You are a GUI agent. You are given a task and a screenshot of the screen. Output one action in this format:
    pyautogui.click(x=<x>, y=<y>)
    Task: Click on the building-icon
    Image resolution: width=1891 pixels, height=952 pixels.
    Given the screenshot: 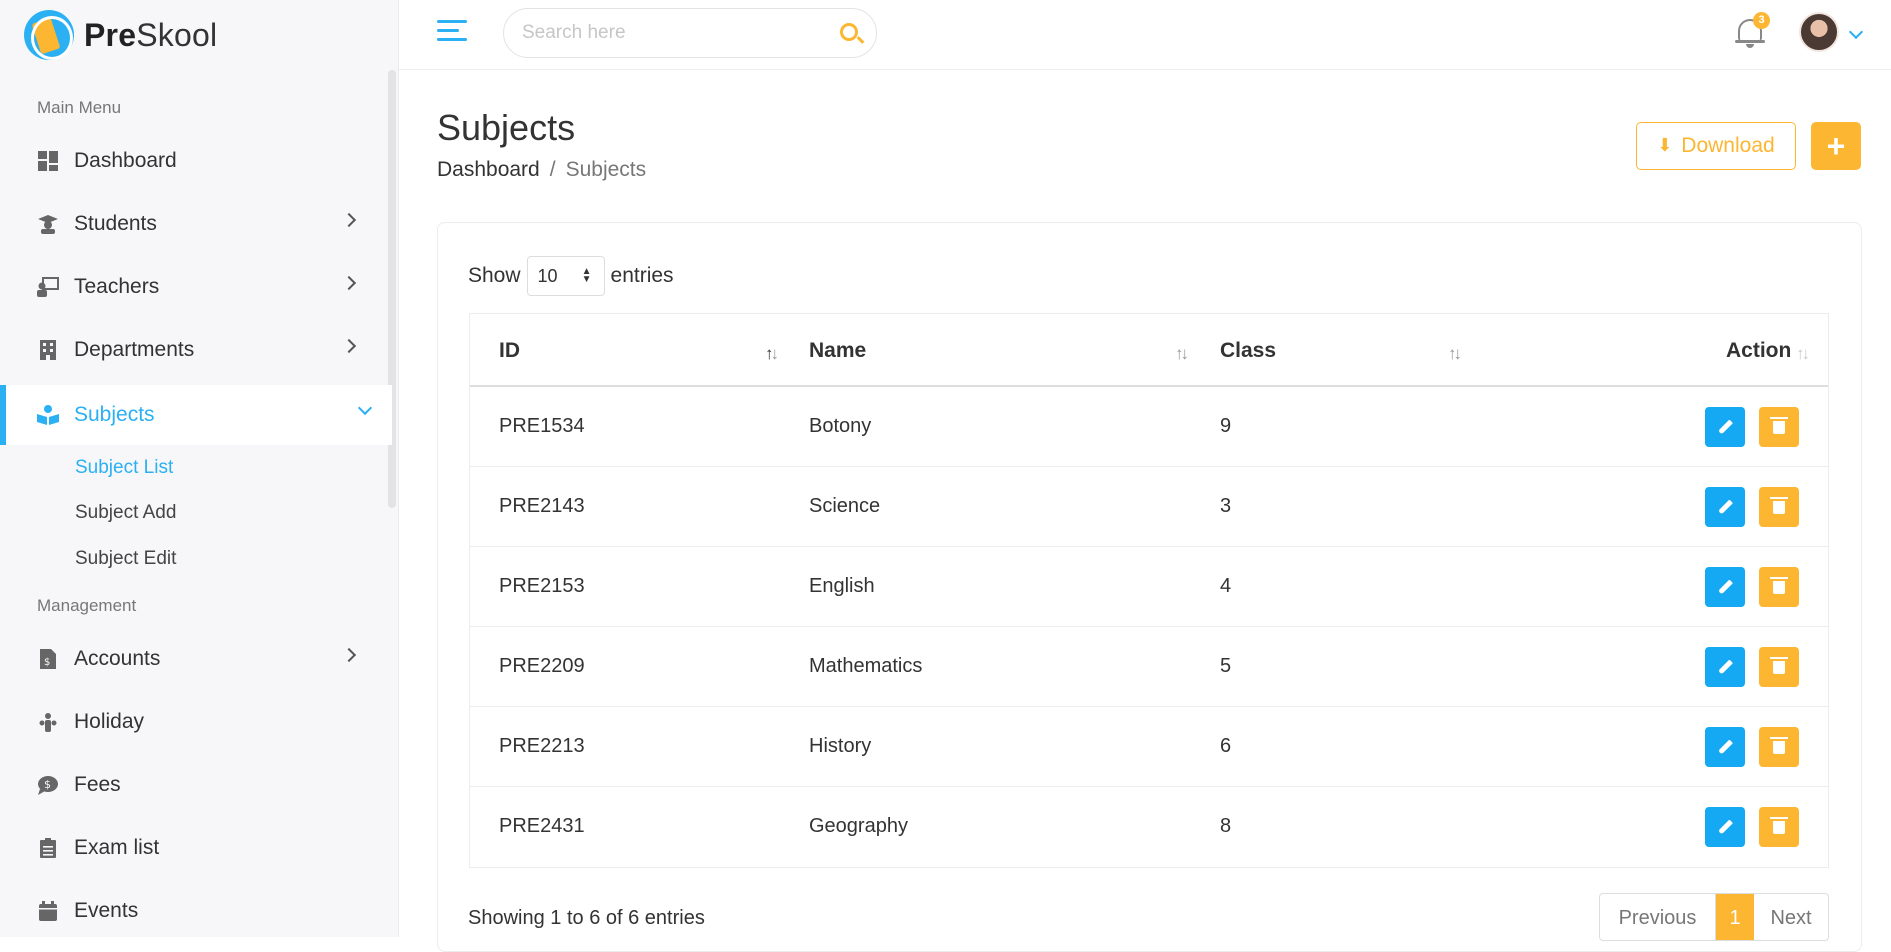 What is the action you would take?
    pyautogui.click(x=48, y=350)
    